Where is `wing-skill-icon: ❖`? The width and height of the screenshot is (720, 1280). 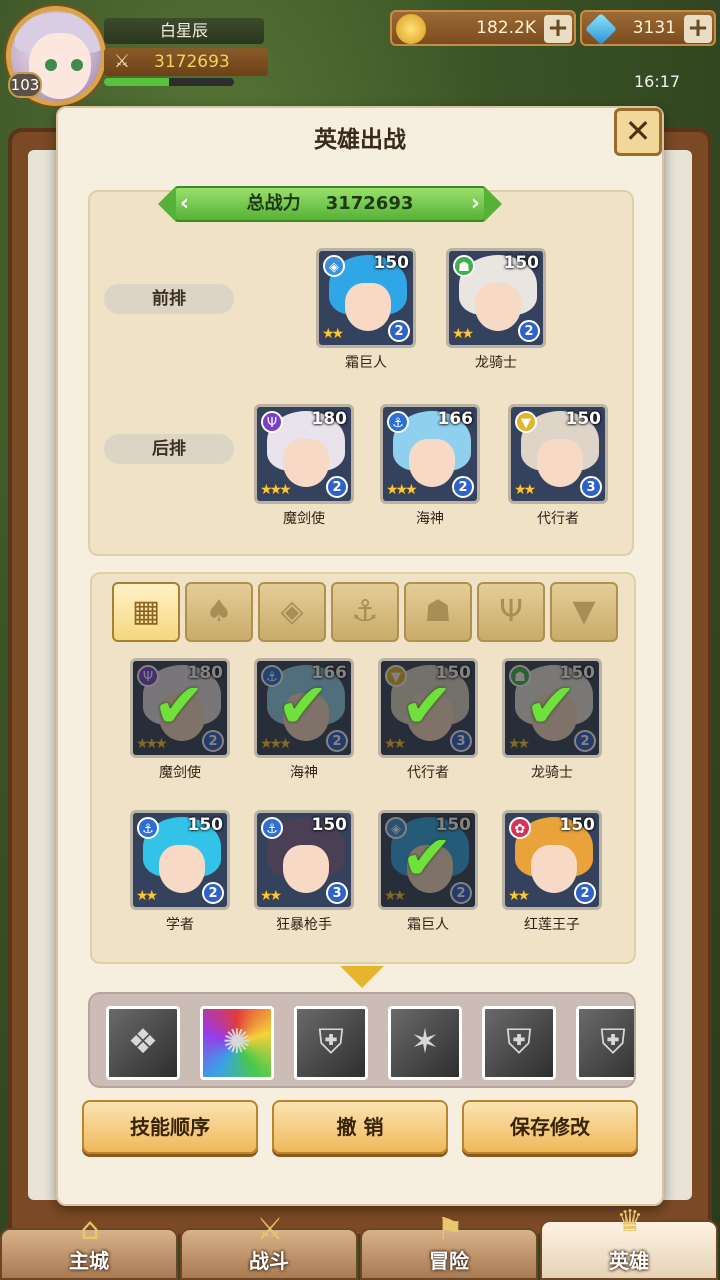 wing-skill-icon: ❖ is located at coordinates (143, 1042).